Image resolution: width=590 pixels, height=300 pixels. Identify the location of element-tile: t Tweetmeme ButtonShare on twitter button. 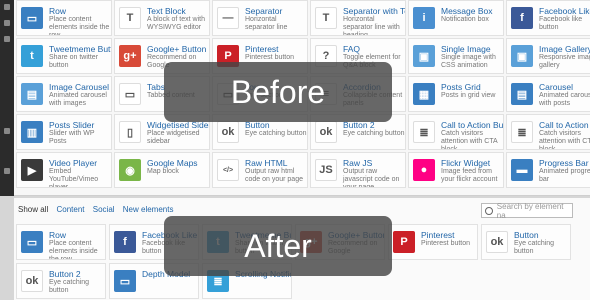
(64, 56).